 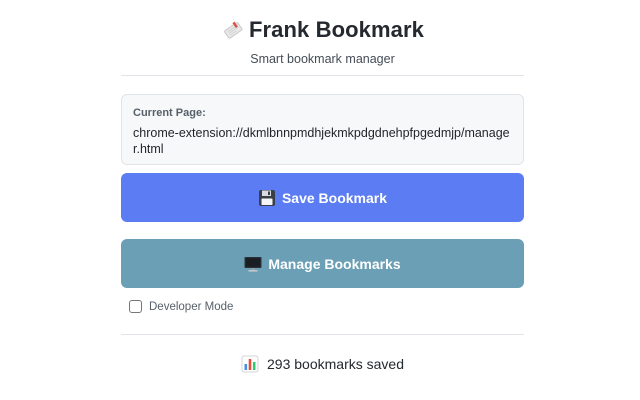 I want to click on manage-bookmarks-label: Manage Bookmarks, so click(x=334, y=263).